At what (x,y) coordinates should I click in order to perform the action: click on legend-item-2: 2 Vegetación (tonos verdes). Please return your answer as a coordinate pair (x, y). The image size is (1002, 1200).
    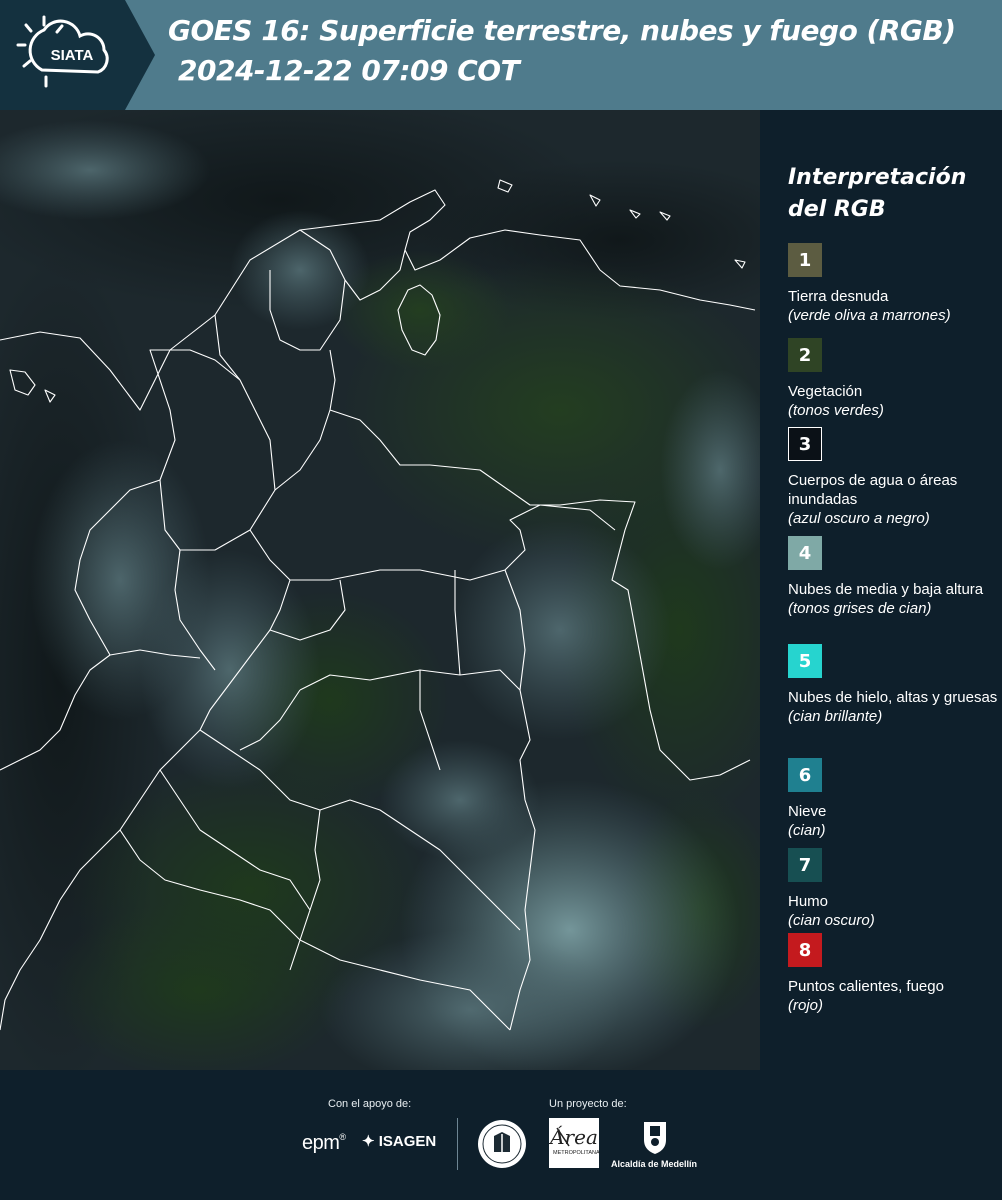
    Looking at the image, I should click on (895, 379).